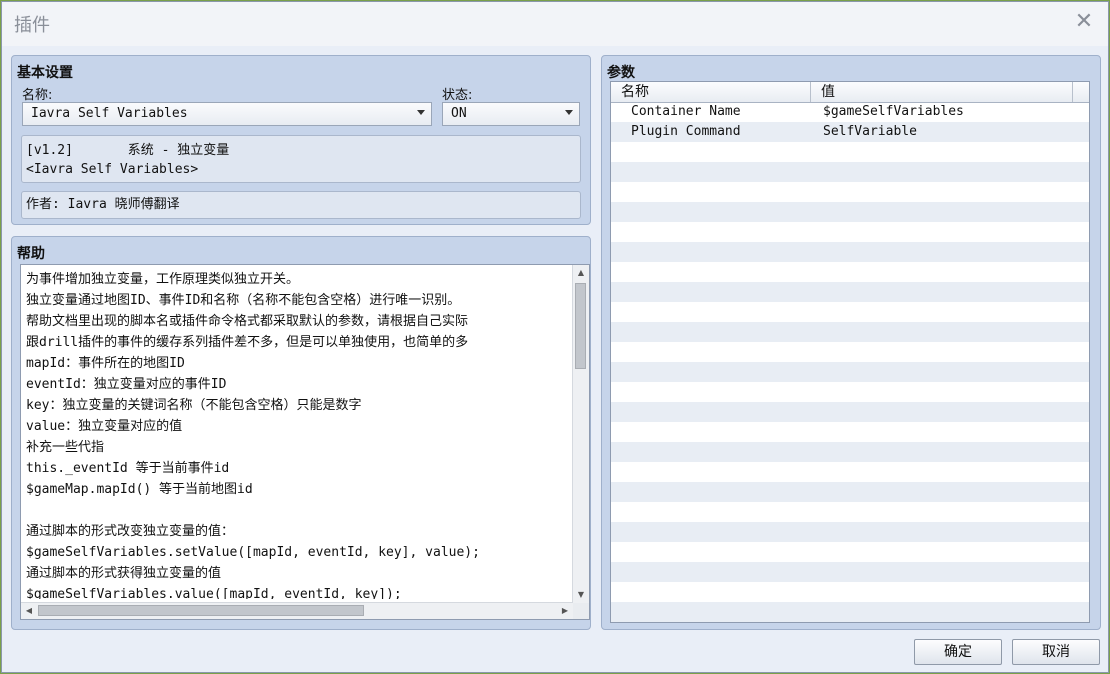 The image size is (1110, 674). What do you see at coordinates (581, 595) in the screenshot?
I see `scroll-down-icon: ▼` at bounding box center [581, 595].